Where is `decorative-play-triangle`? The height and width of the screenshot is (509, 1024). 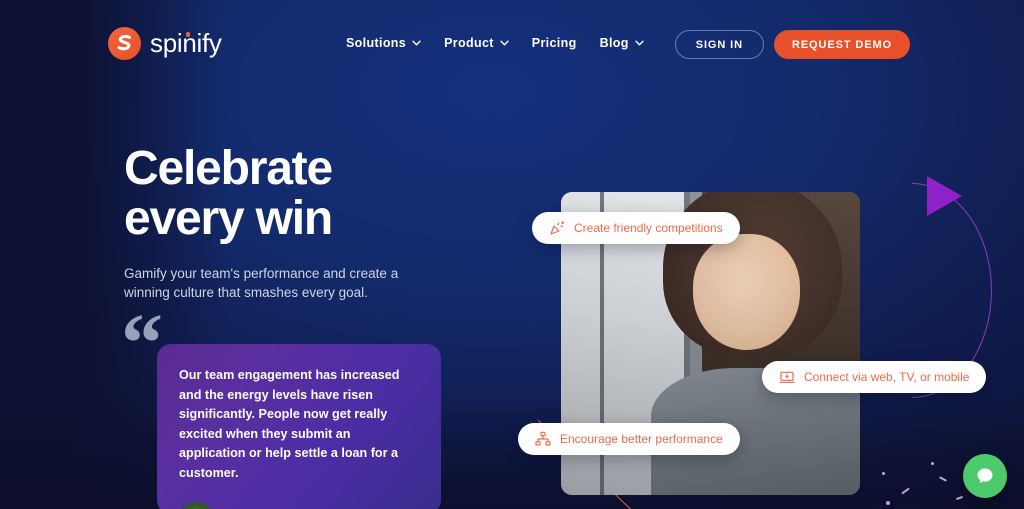 decorative-play-triangle is located at coordinates (944, 196).